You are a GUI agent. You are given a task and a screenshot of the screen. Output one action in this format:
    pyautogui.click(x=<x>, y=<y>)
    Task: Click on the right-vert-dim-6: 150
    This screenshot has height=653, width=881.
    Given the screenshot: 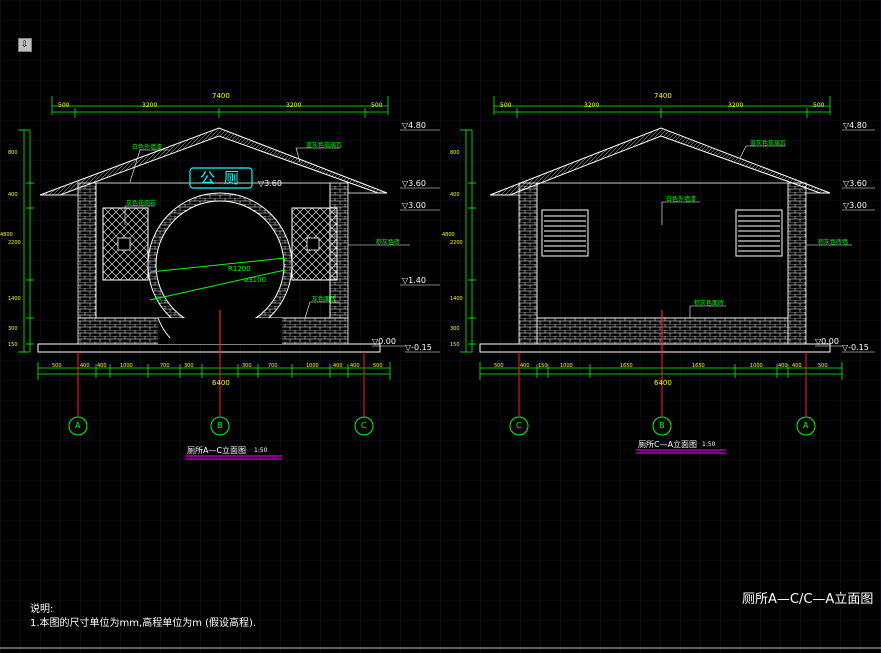 What is the action you would take?
    pyautogui.click(x=455, y=345)
    